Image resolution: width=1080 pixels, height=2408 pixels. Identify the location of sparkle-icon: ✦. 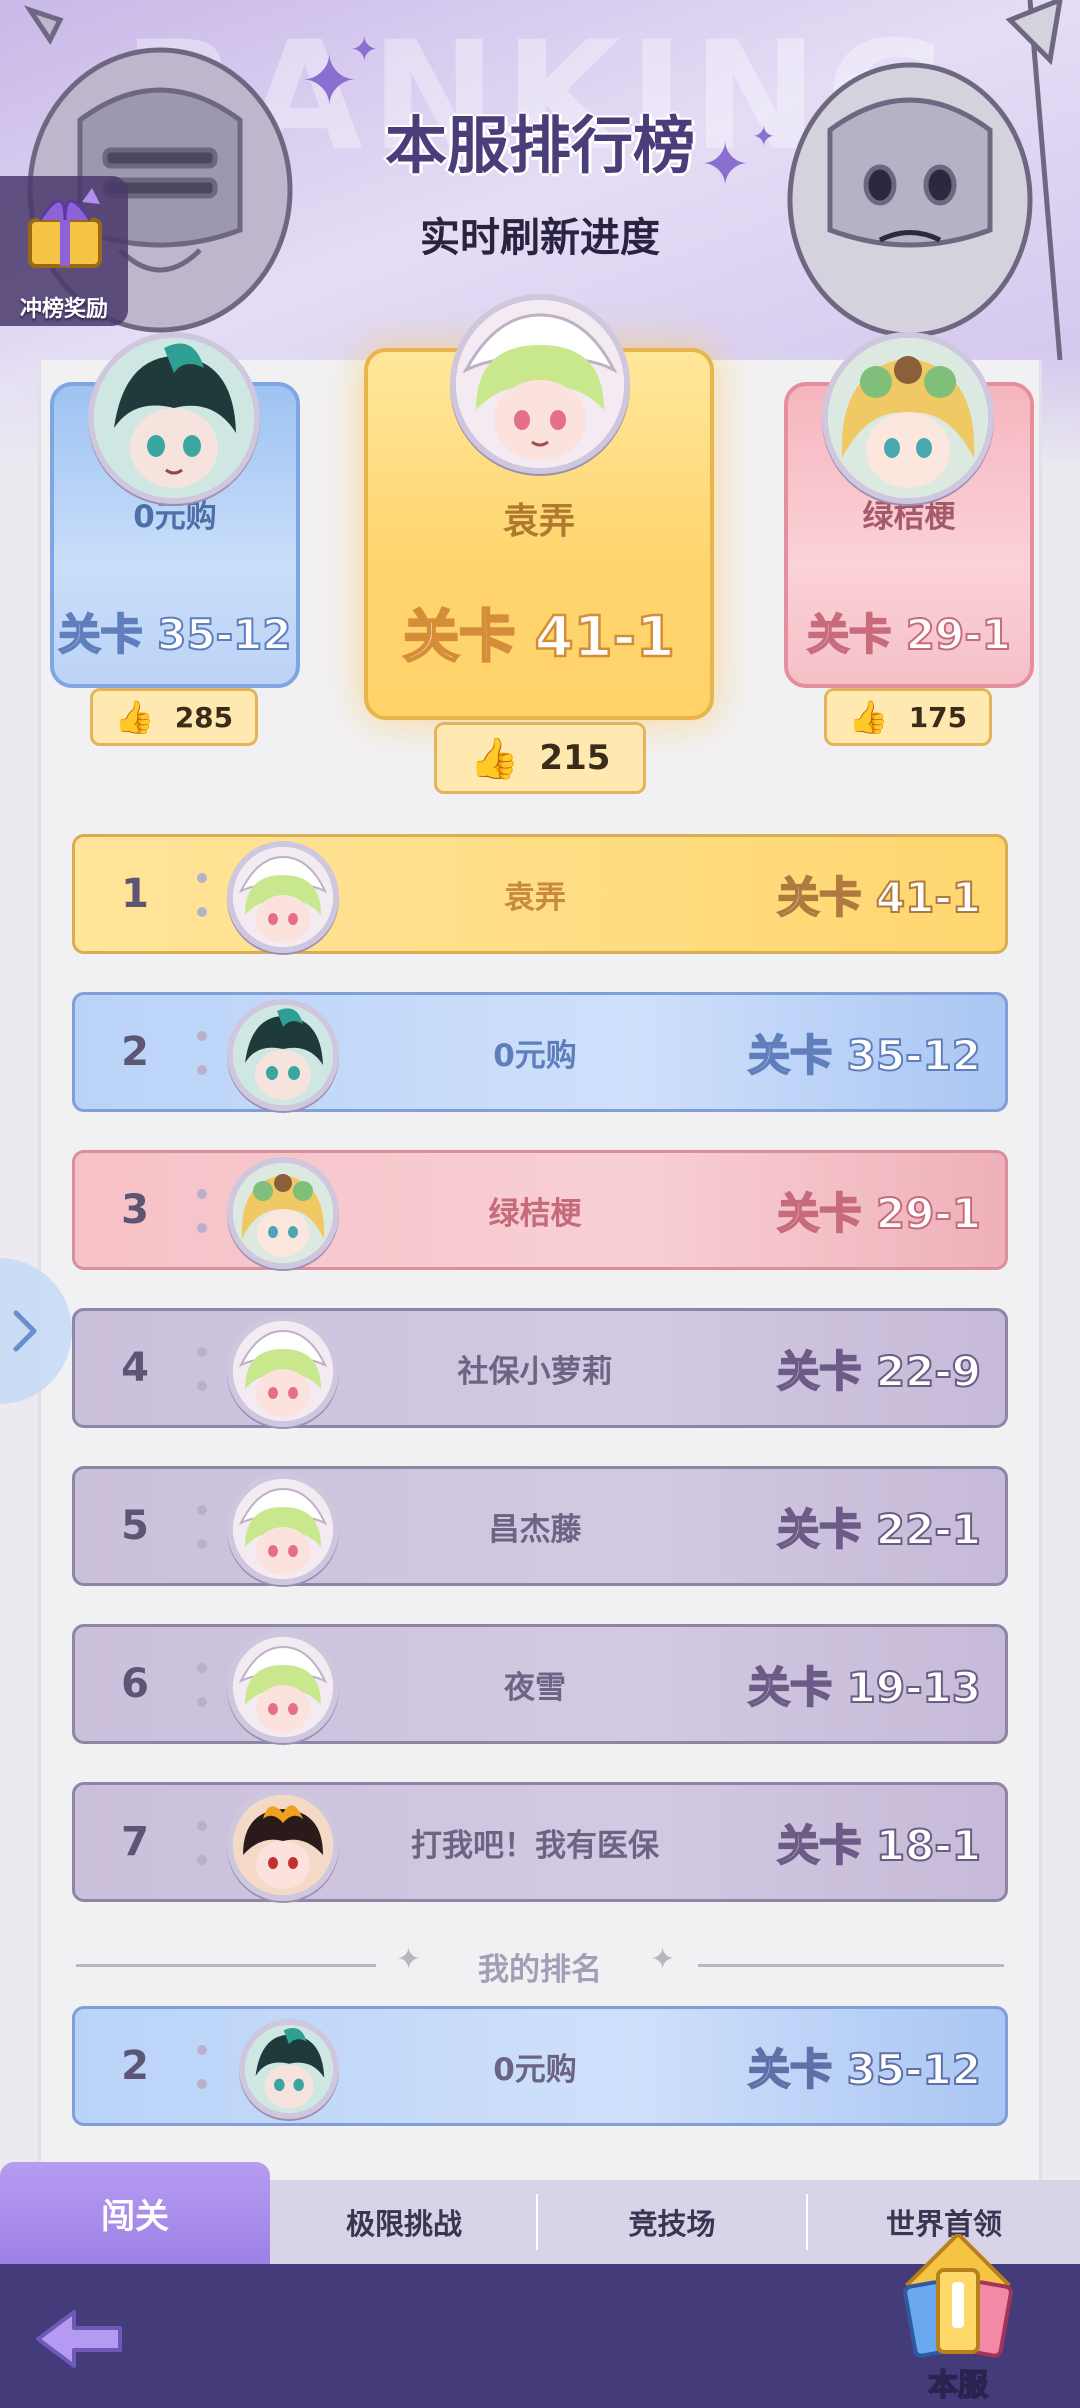
(364, 50).